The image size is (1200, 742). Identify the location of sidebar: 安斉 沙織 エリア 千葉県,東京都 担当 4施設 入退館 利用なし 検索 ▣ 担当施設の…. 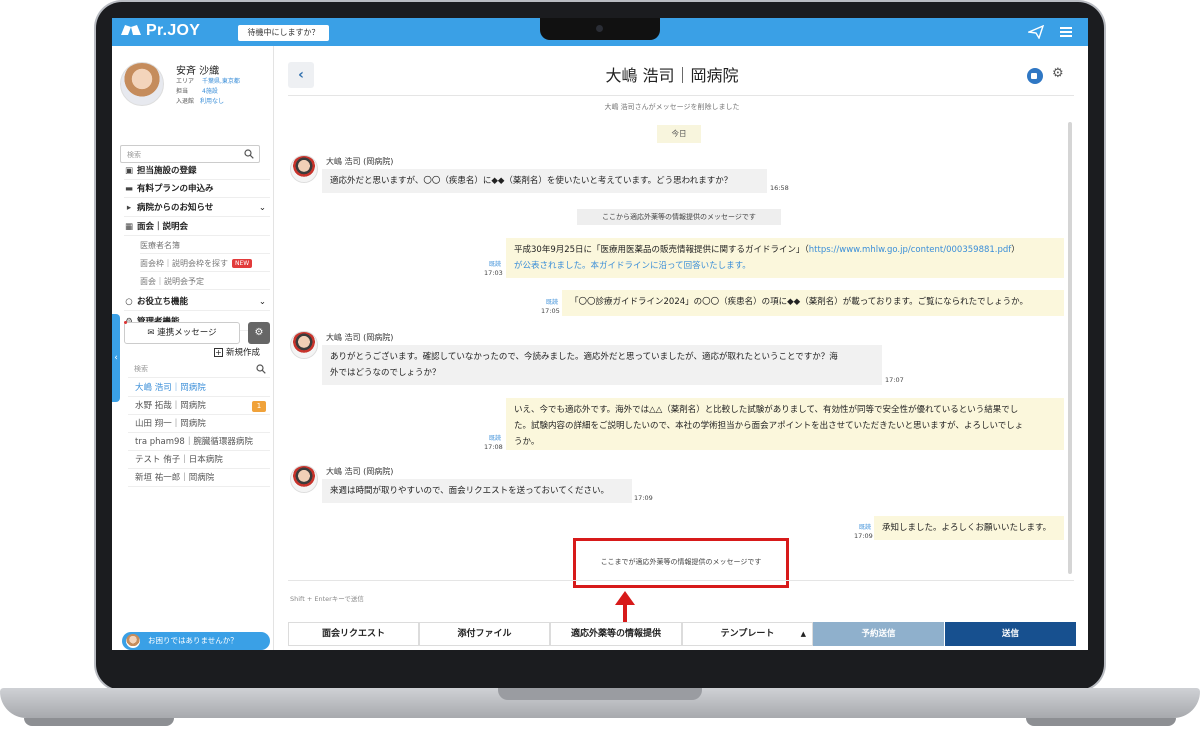
(193, 348).